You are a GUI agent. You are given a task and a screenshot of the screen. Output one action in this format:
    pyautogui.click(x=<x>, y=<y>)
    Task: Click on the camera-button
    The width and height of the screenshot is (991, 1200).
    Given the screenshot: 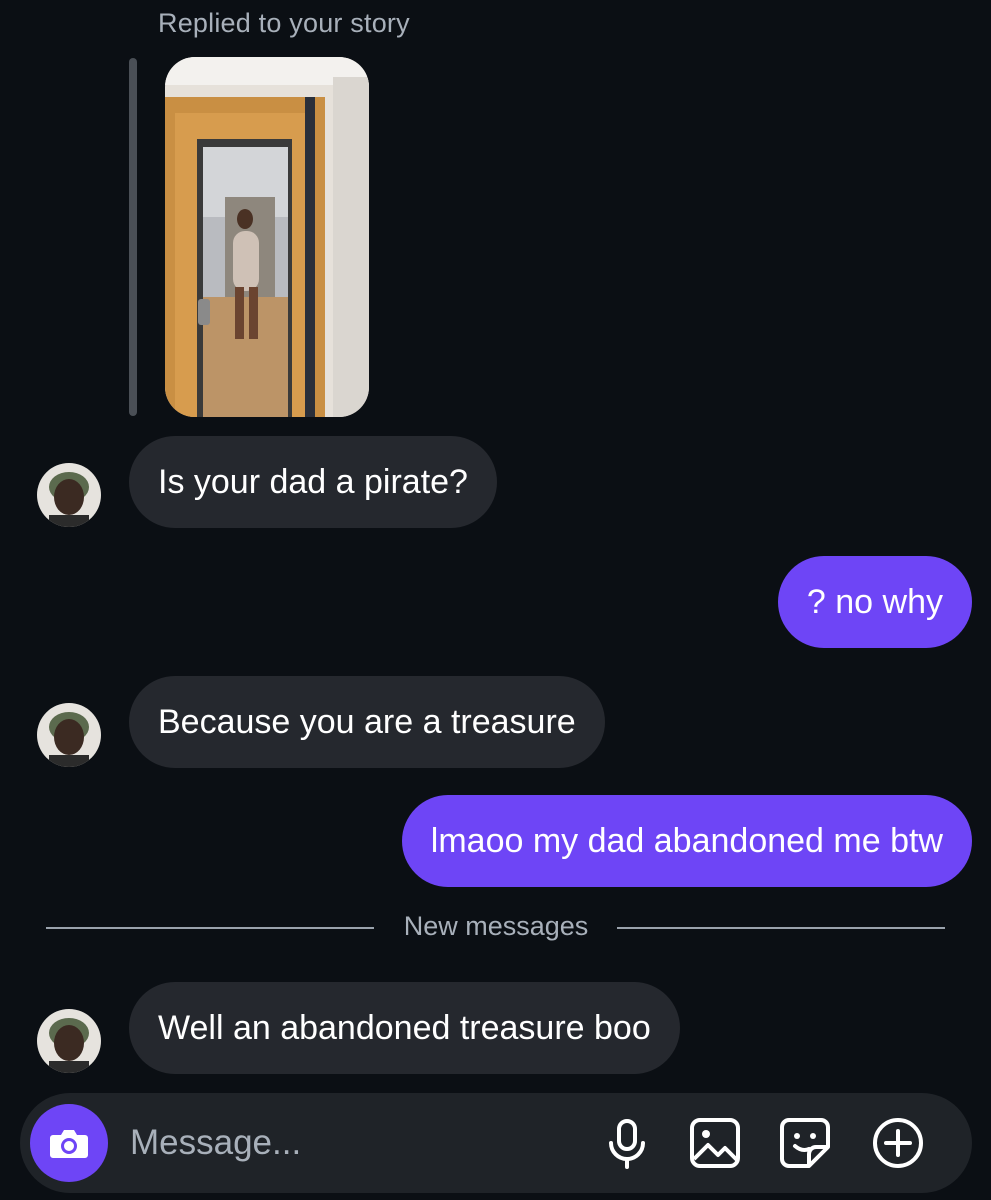 What is the action you would take?
    pyautogui.click(x=69, y=1143)
    